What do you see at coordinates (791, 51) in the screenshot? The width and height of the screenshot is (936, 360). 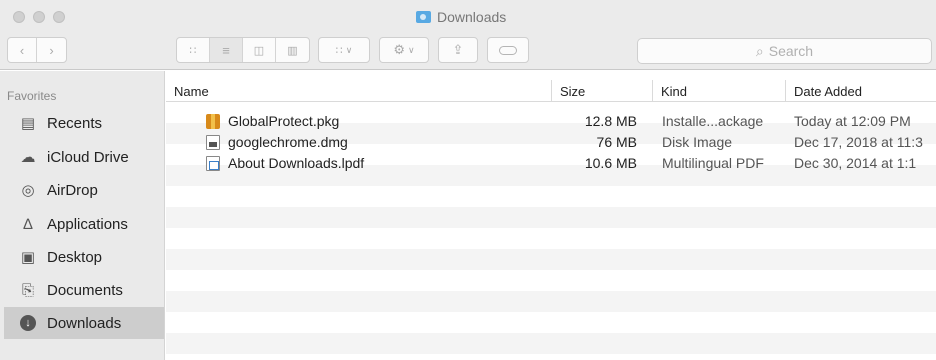 I see `search-placeholder: Search` at bounding box center [791, 51].